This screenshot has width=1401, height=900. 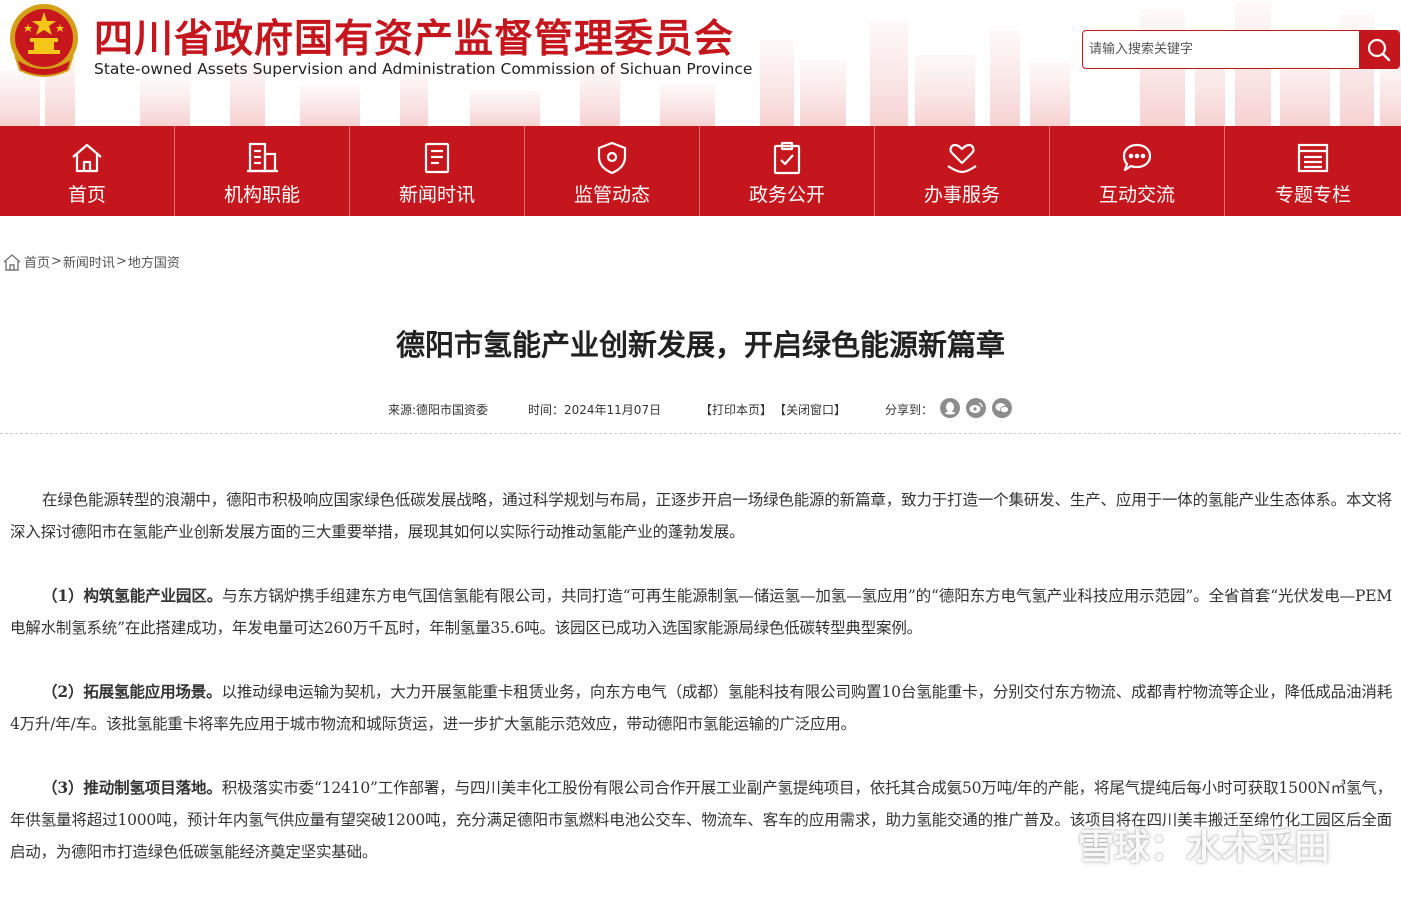 What do you see at coordinates (438, 410) in the screenshot?
I see `article-source: 来源:德阳市国资委` at bounding box center [438, 410].